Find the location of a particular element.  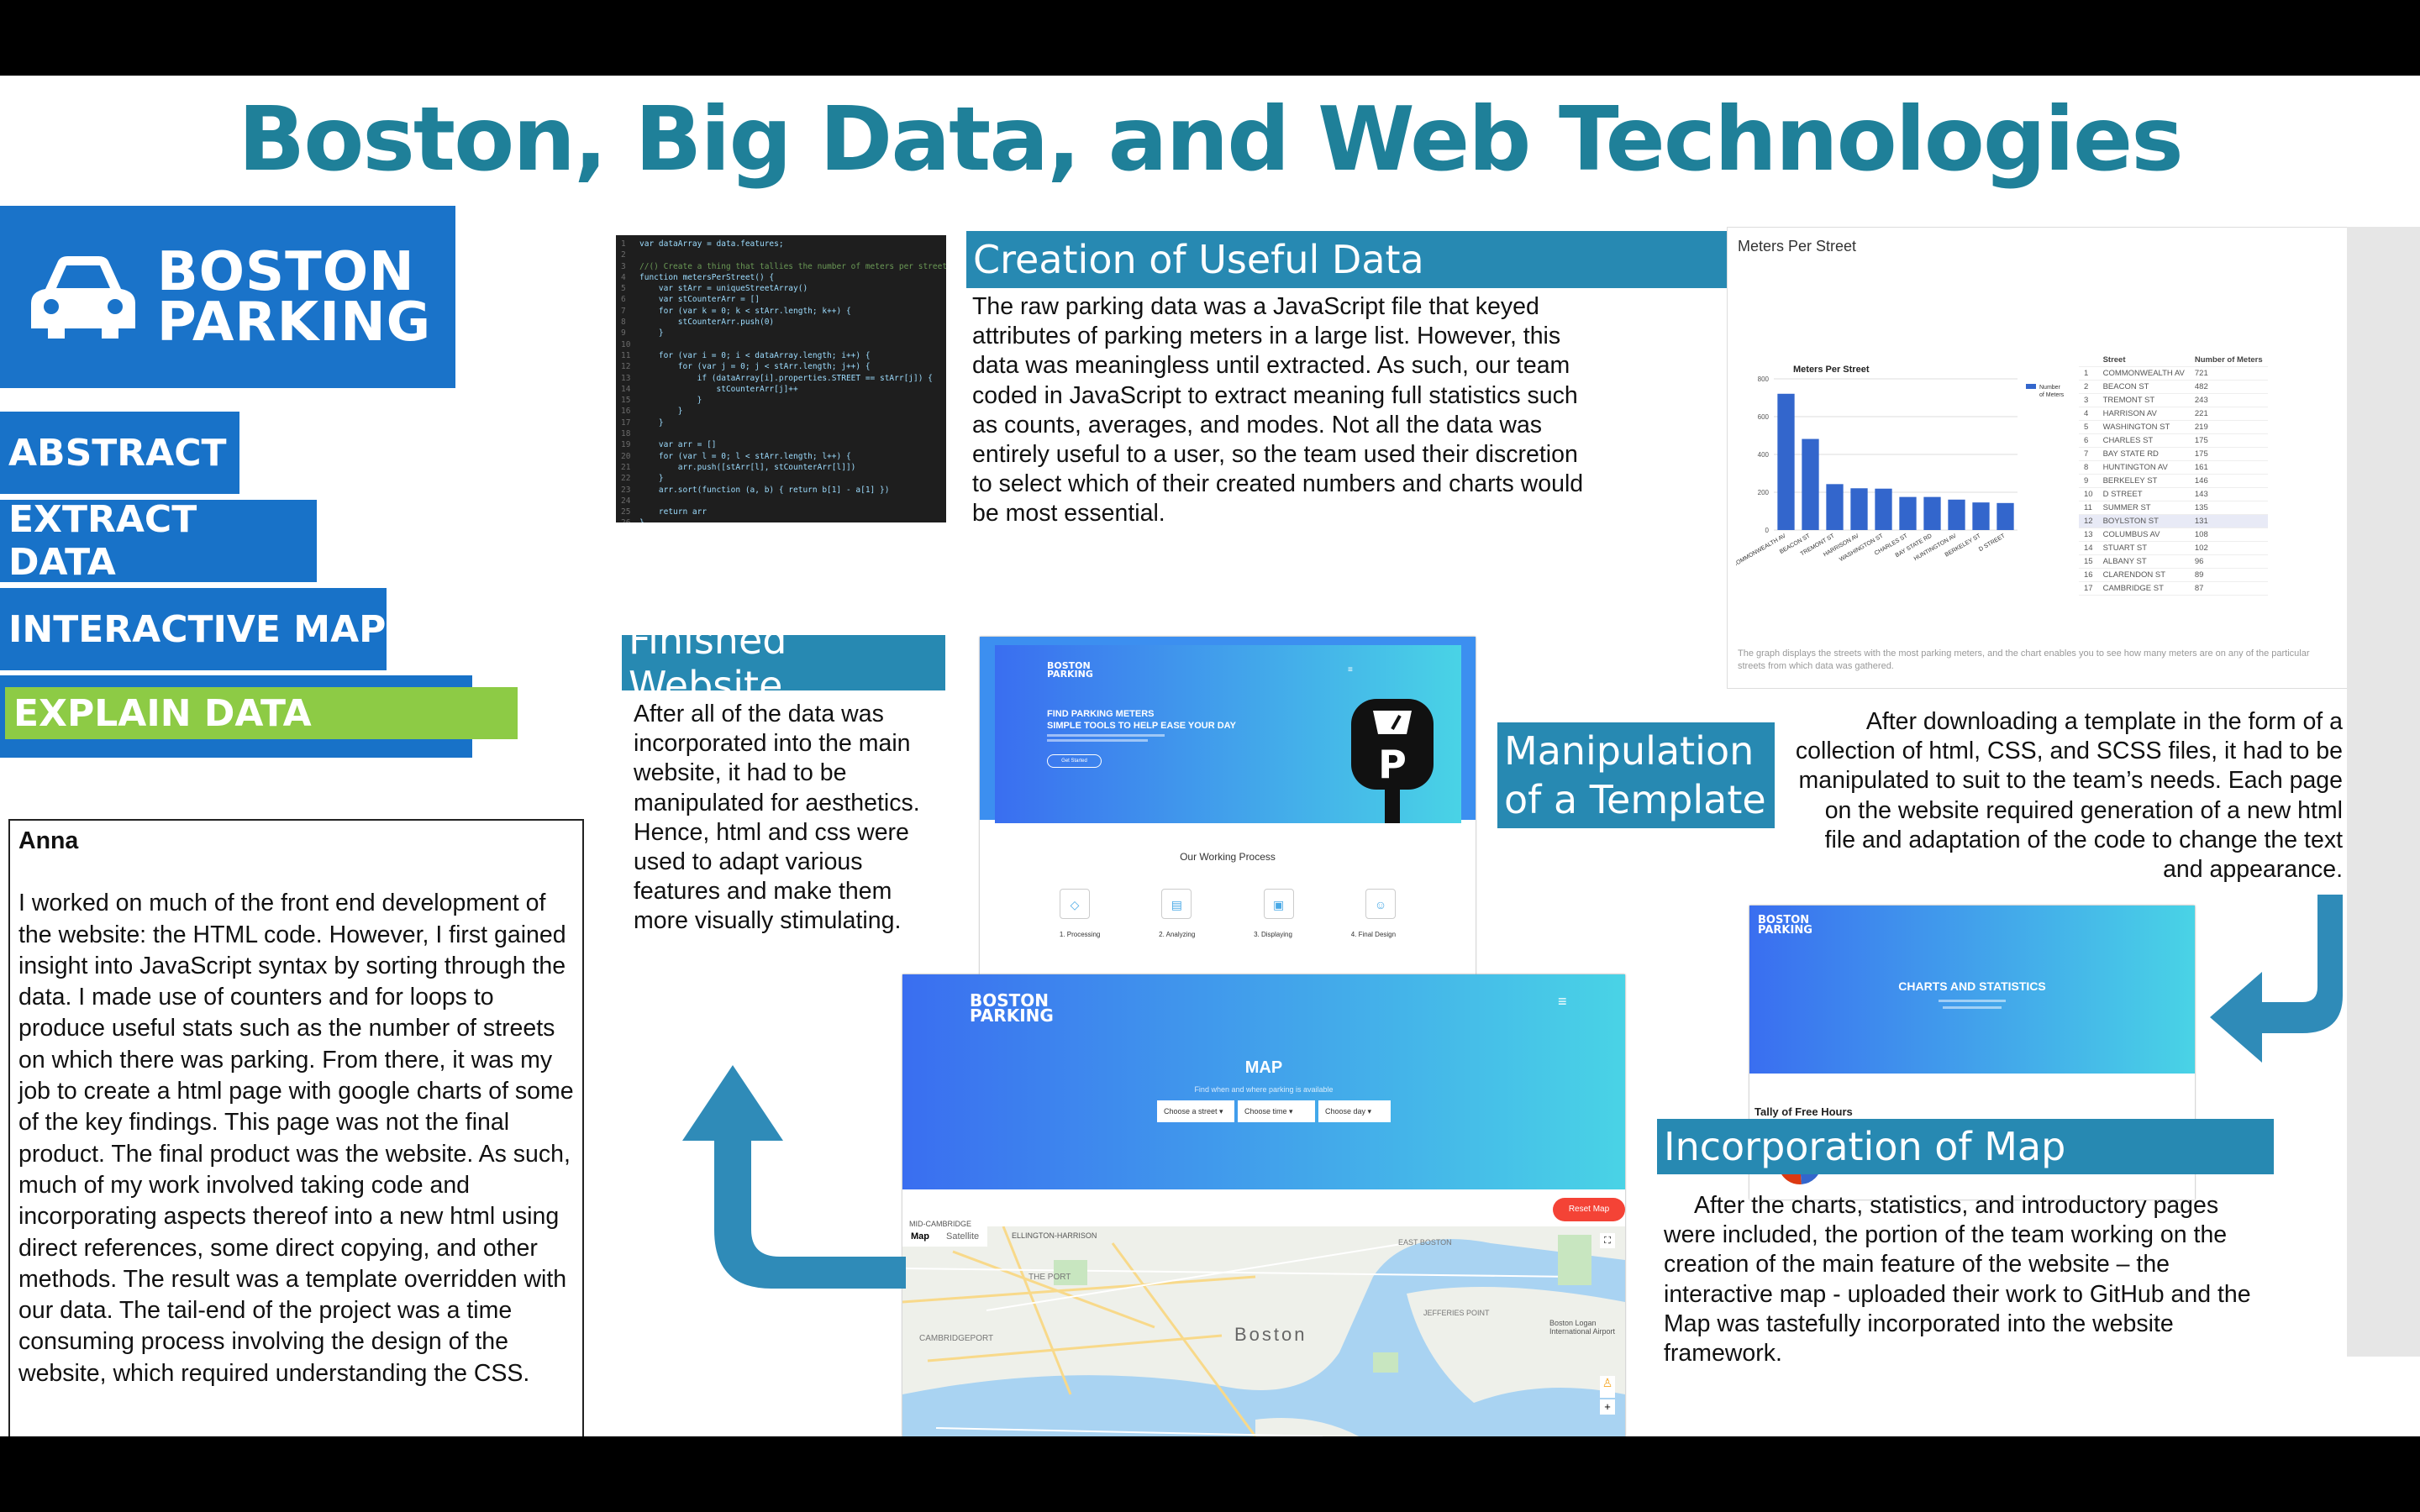

y-tick-label: 0 is located at coordinates (1767, 530).